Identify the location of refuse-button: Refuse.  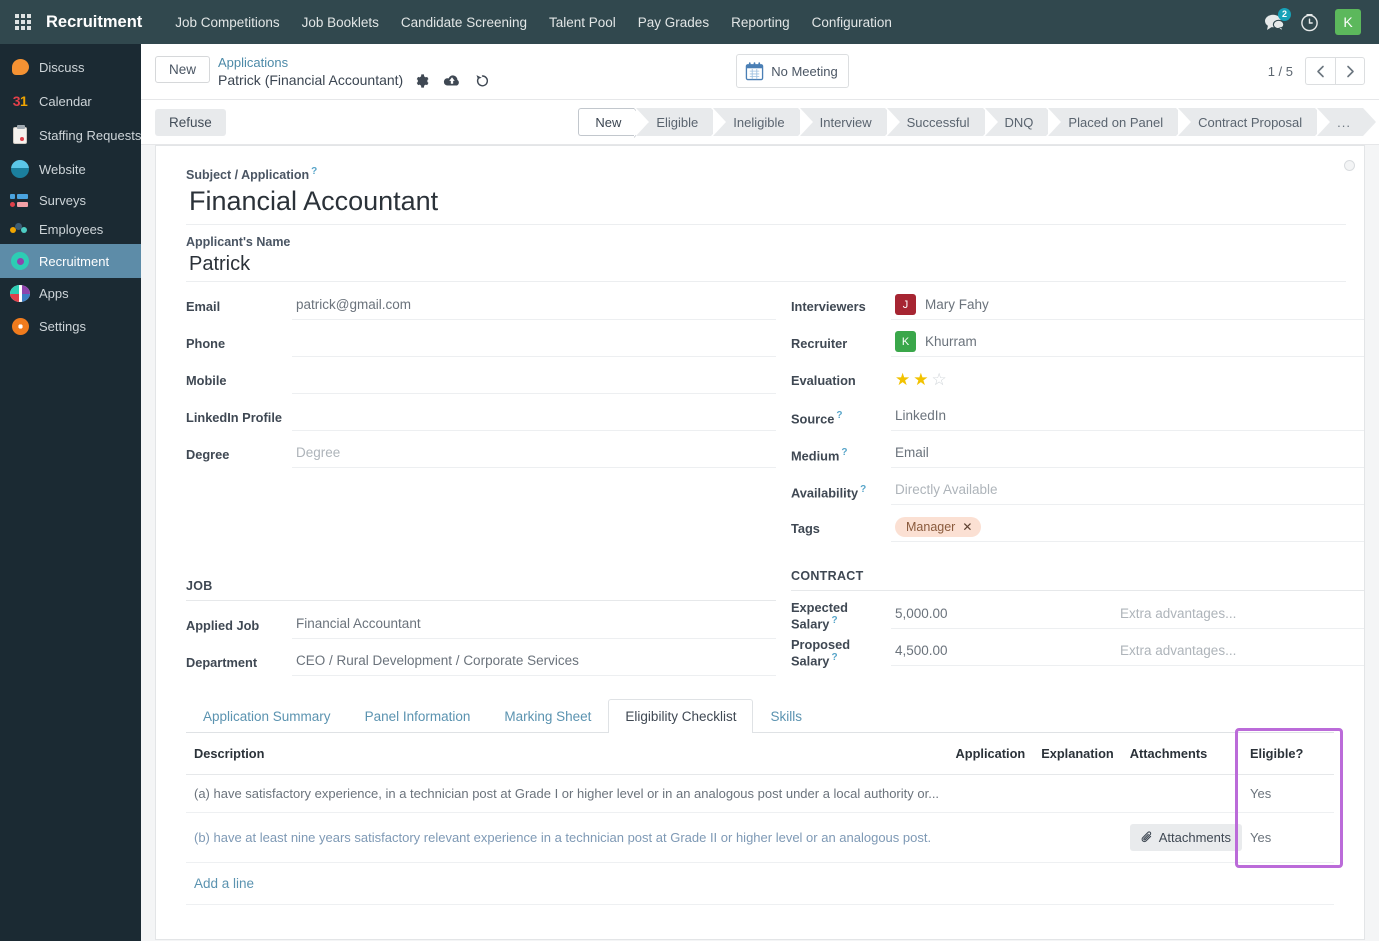
(190, 122).